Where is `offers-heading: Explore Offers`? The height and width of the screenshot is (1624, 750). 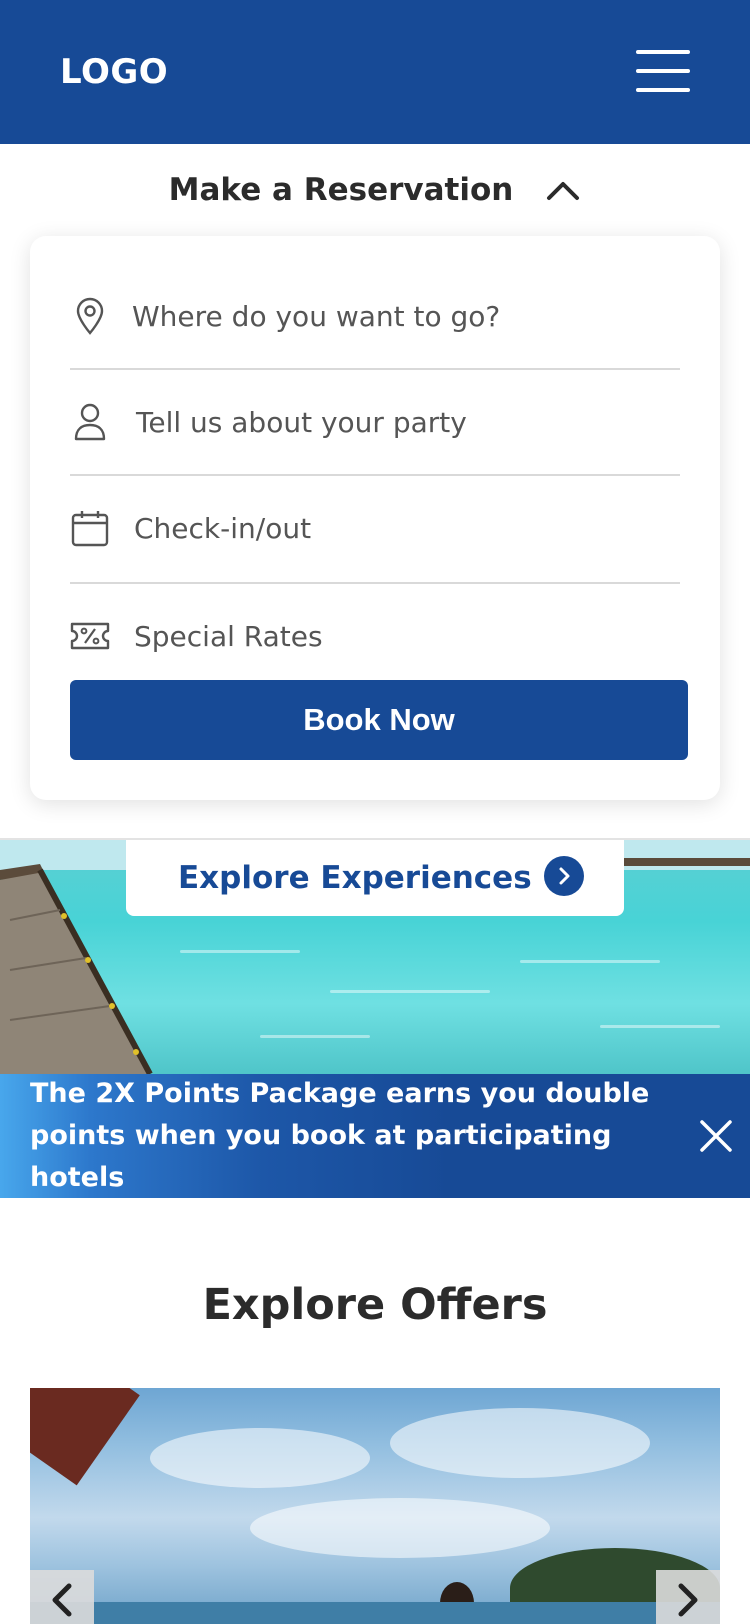 offers-heading: Explore Offers is located at coordinates (375, 1305).